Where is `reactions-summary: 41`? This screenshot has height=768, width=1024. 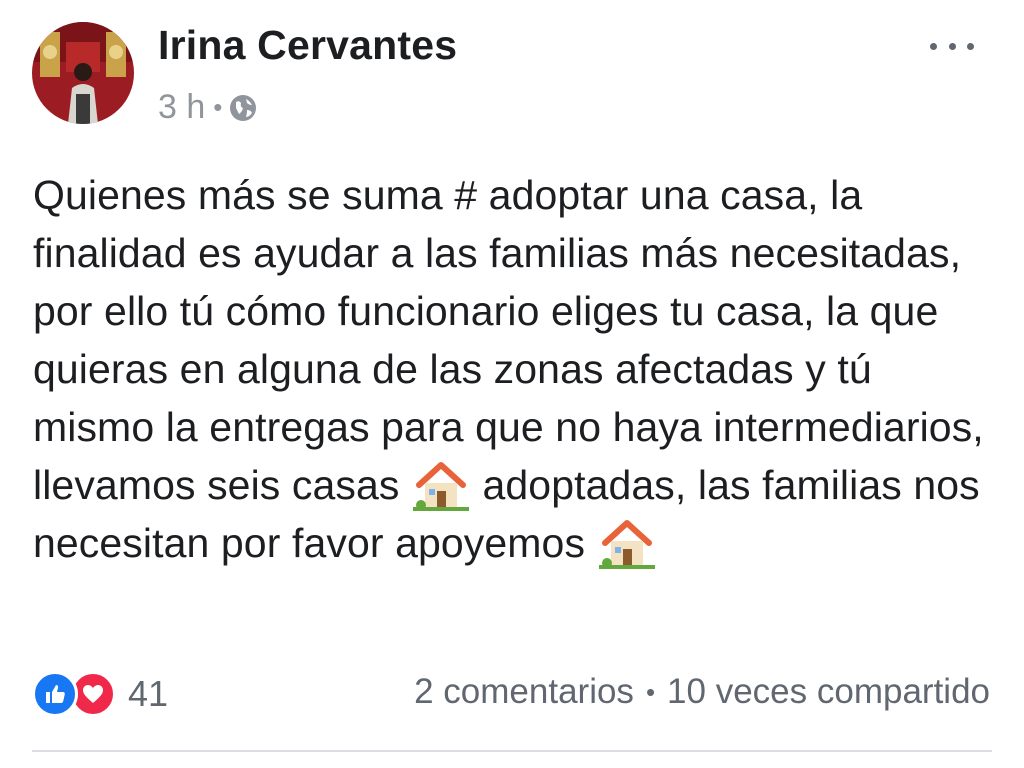
reactions-summary: 41 is located at coordinates (100, 694).